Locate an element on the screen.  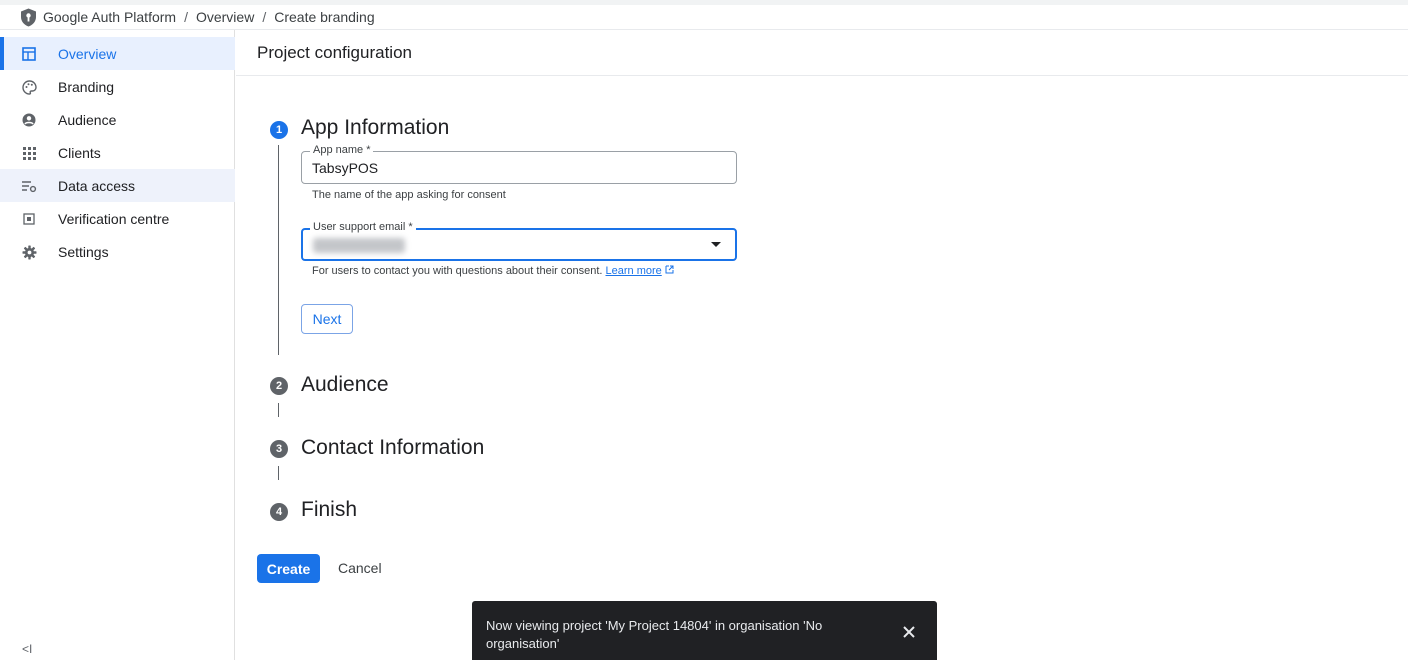
sidebar-item-label: Overview is located at coordinates (87, 53).